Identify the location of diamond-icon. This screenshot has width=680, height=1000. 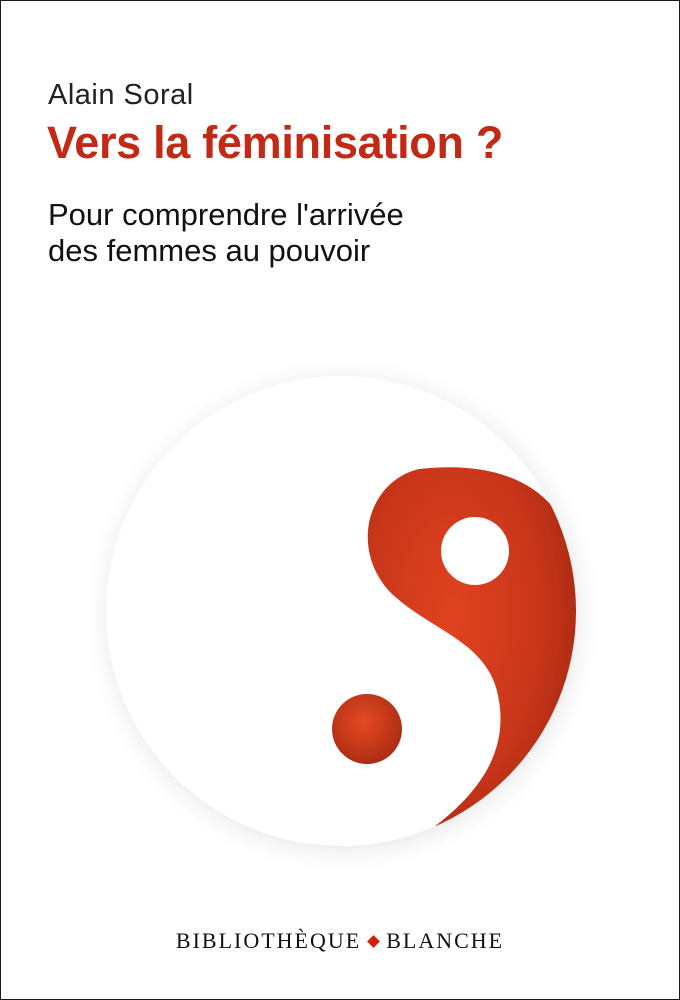
(374, 941).